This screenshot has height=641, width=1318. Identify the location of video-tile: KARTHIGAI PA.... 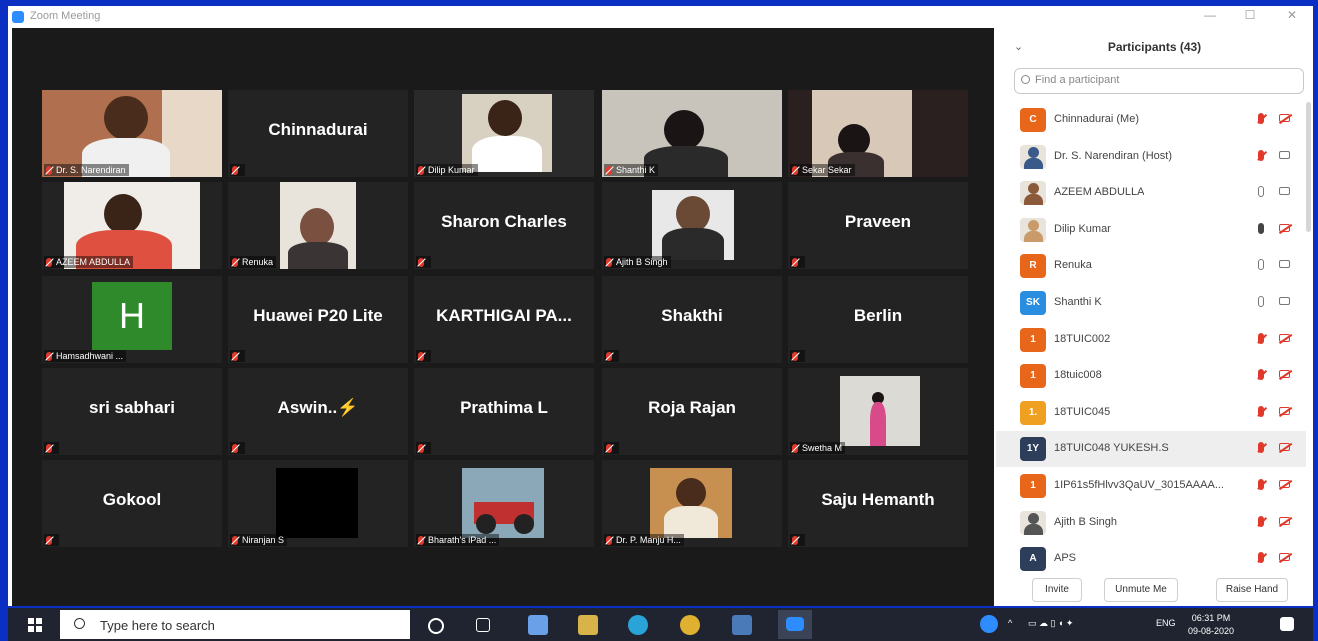
(504, 319).